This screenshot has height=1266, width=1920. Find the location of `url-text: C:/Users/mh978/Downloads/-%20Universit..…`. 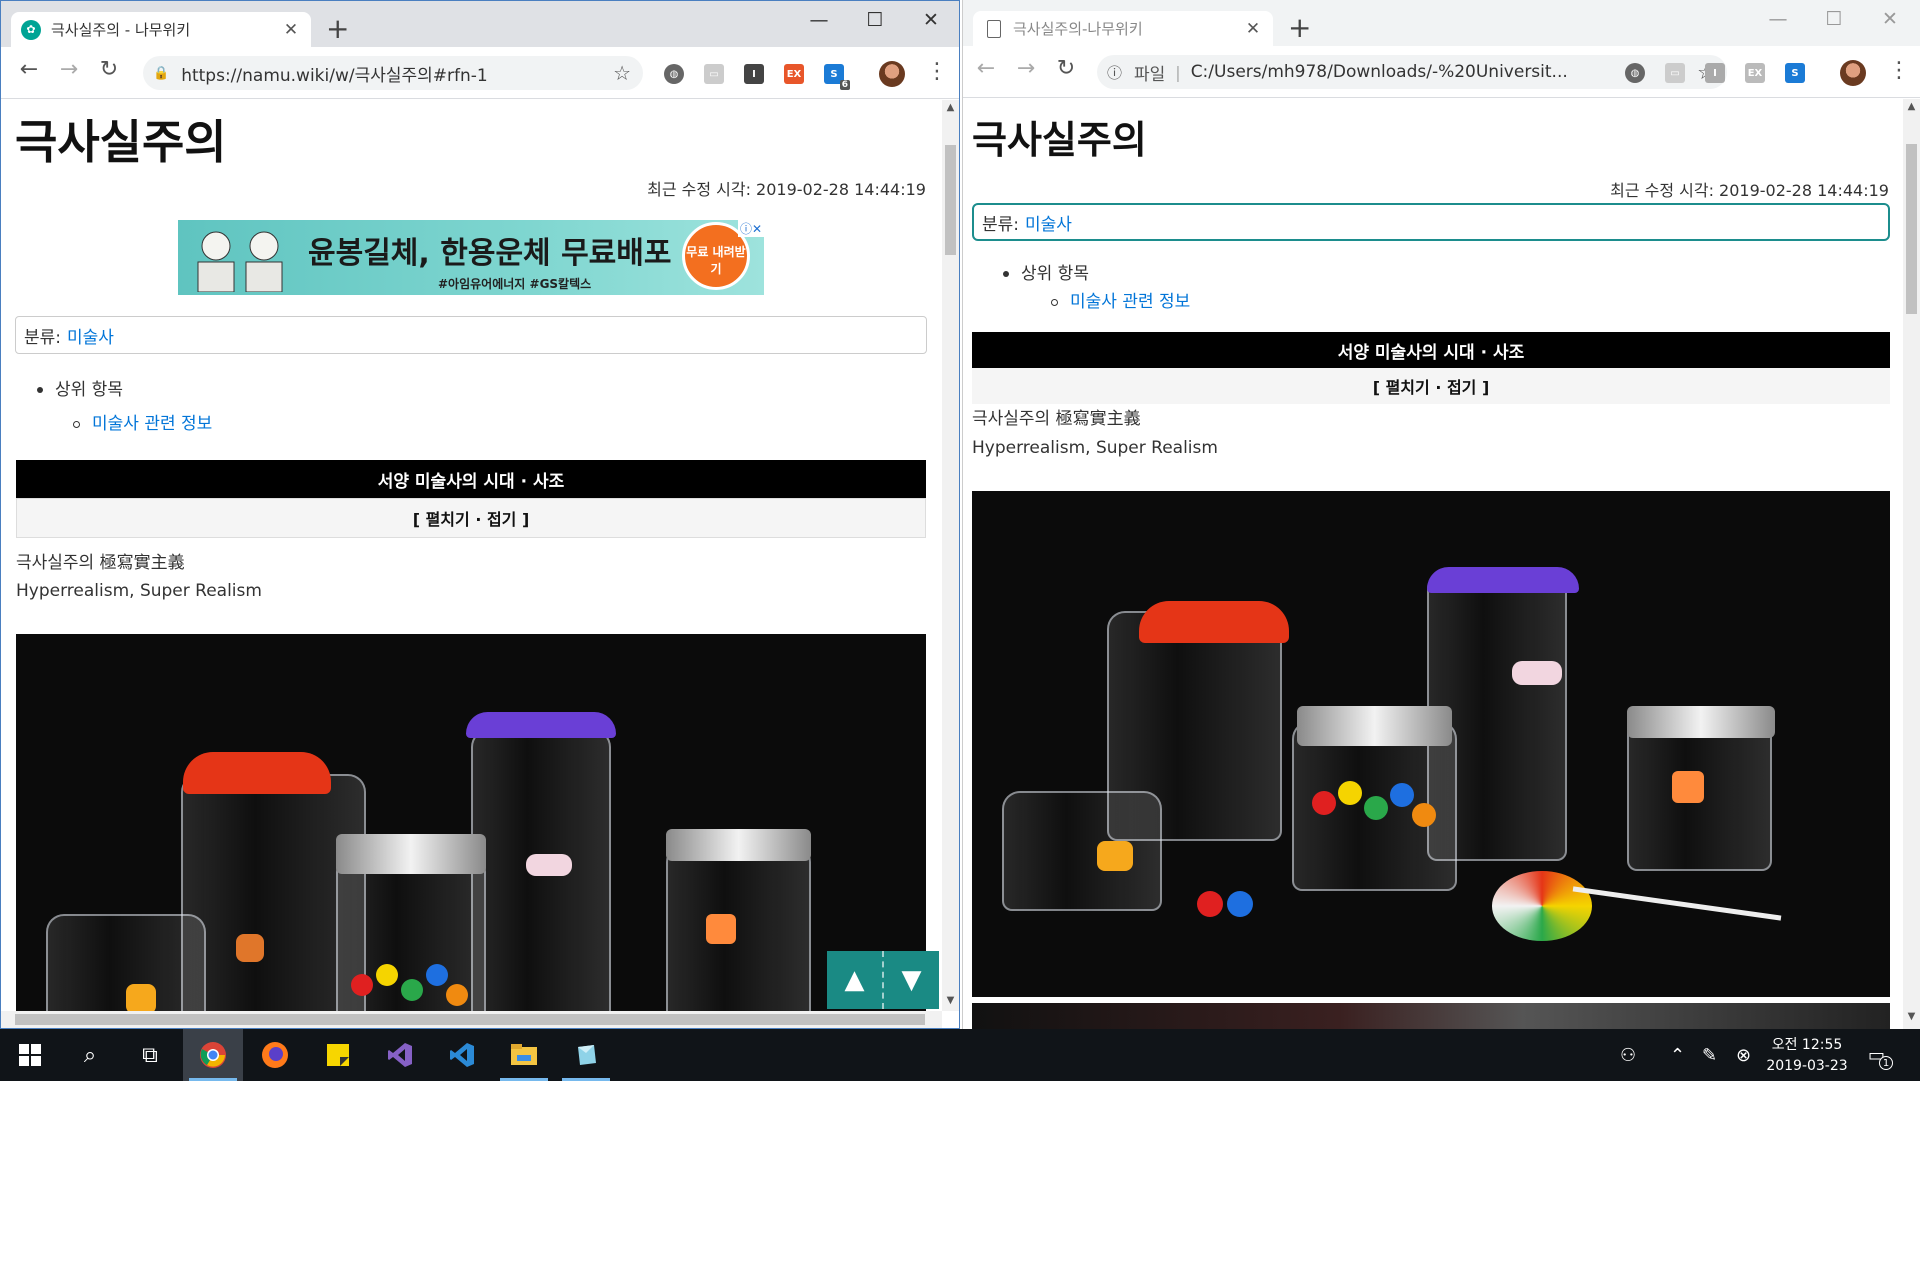

url-text: C:/Users/mh978/Downloads/-%20Universit..… is located at coordinates (1379, 72).